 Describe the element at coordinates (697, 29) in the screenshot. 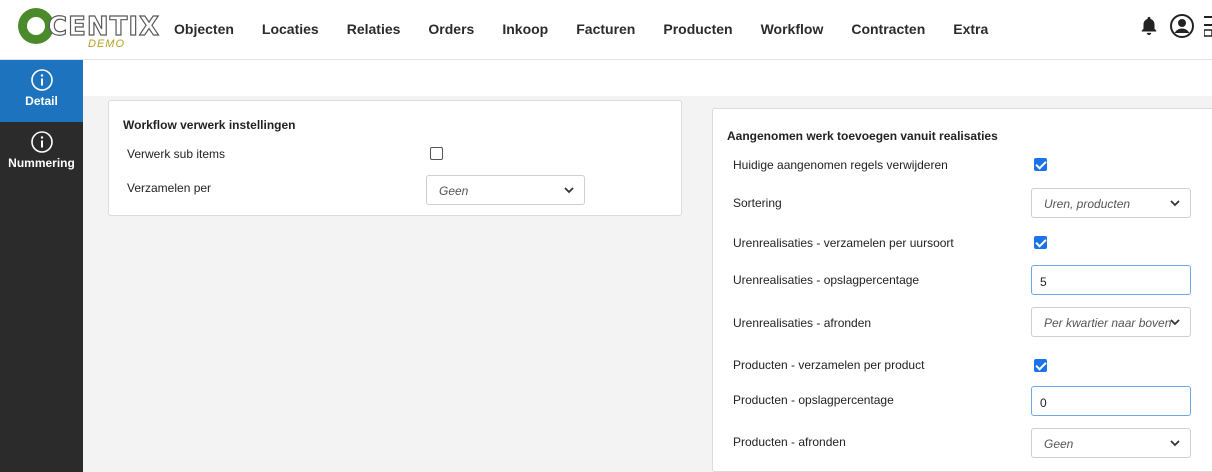

I see `nav-item-producten: Producten` at that location.